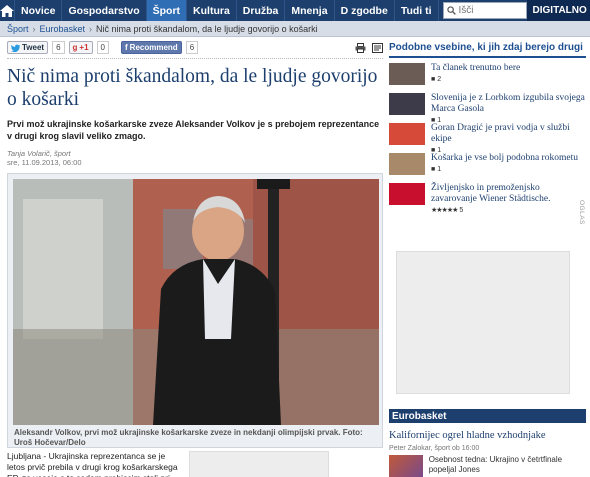 The width and height of the screenshot is (590, 477). Describe the element at coordinates (487, 165) in the screenshot. I see `related-item: Košarka je vse bolj podobna rokometu ■ 1` at that location.